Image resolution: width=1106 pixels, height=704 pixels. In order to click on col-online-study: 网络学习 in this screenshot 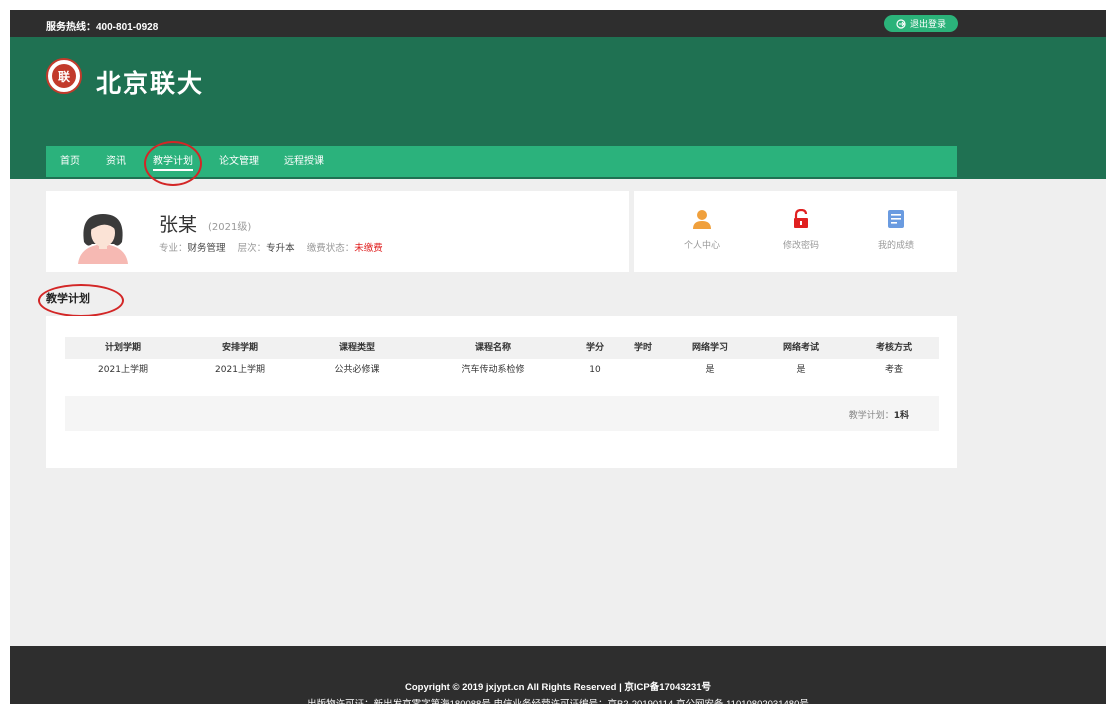, I will do `click(709, 348)`.